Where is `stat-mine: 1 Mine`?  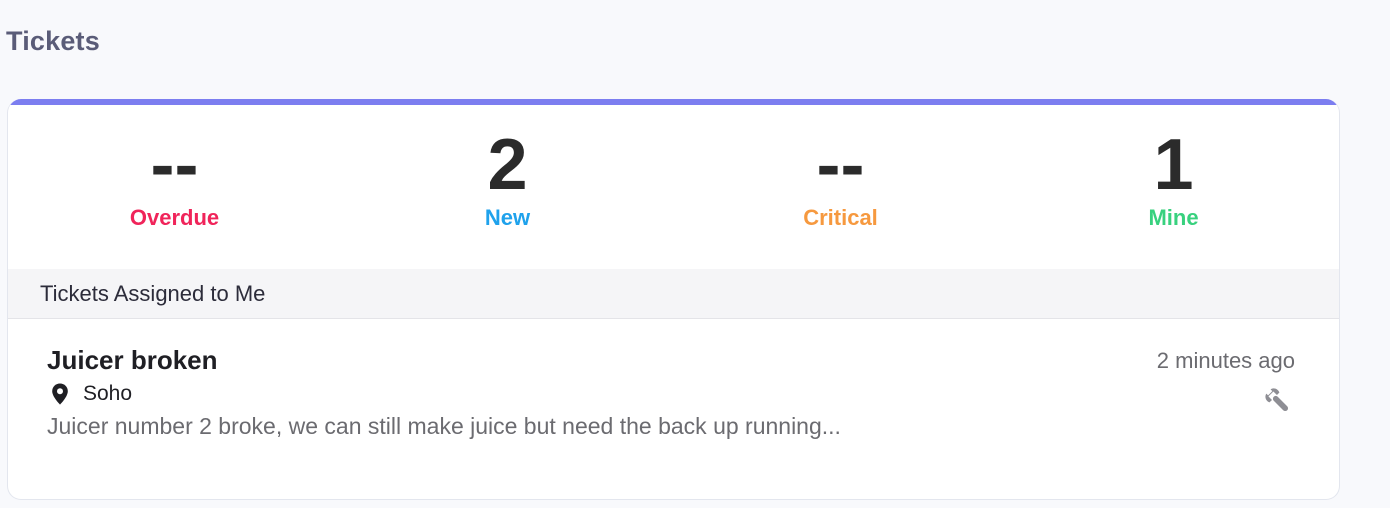 stat-mine: 1 Mine is located at coordinates (1173, 187).